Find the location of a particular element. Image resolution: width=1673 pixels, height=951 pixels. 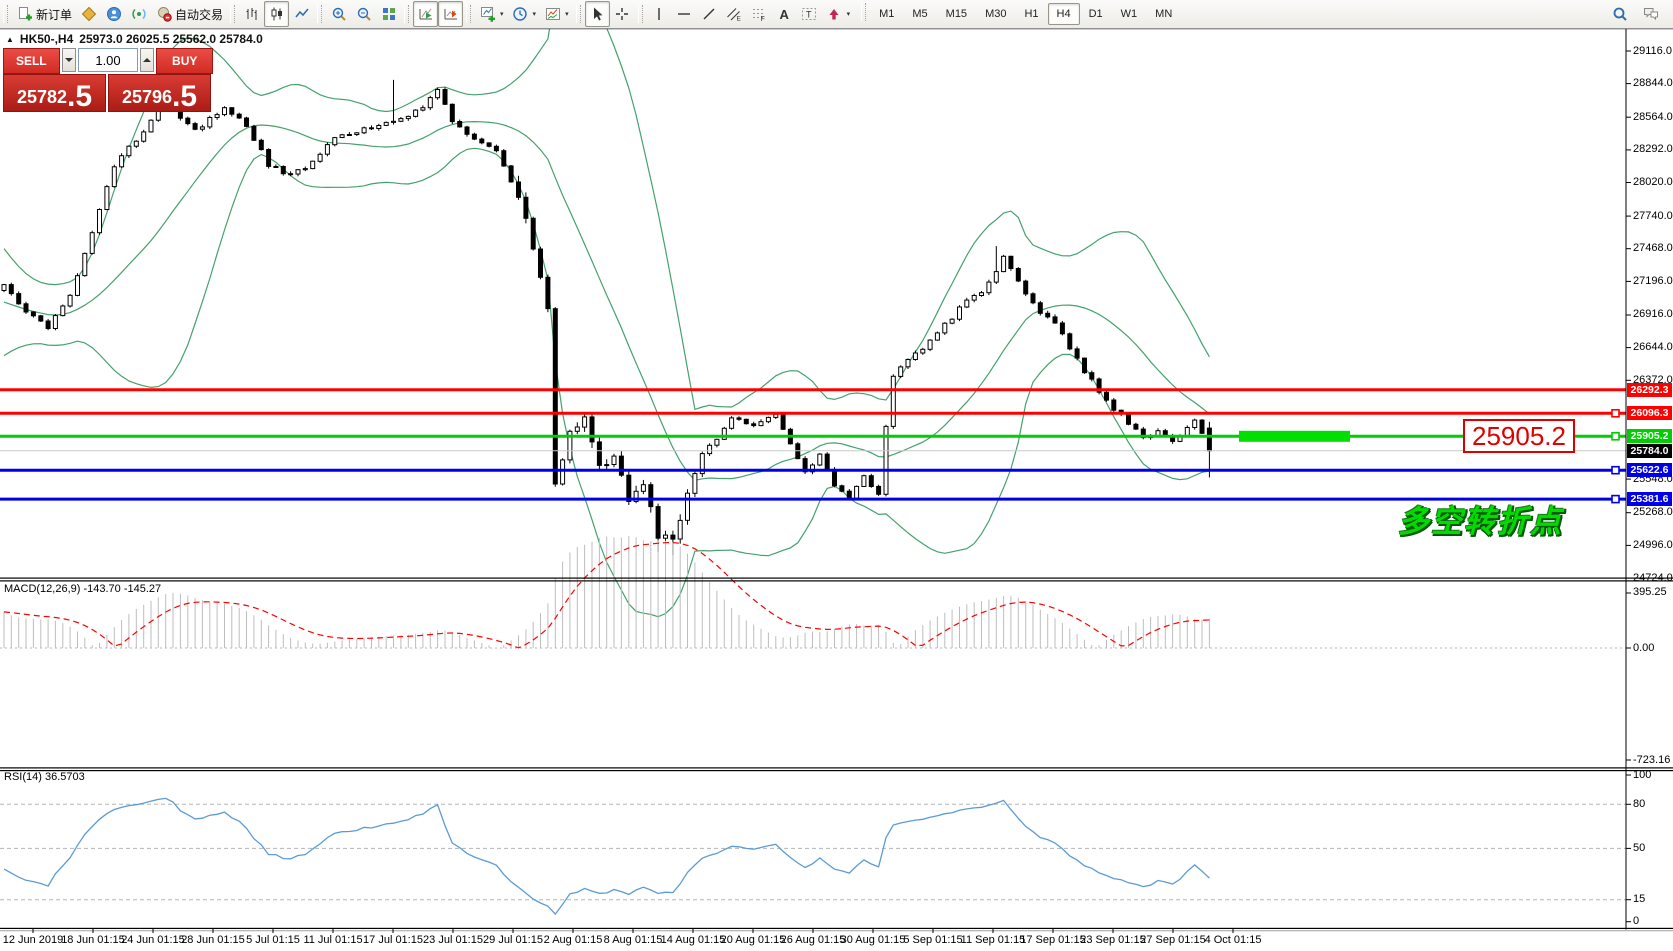

symbol-period-label: HK50-,H4 is located at coordinates (46, 39).